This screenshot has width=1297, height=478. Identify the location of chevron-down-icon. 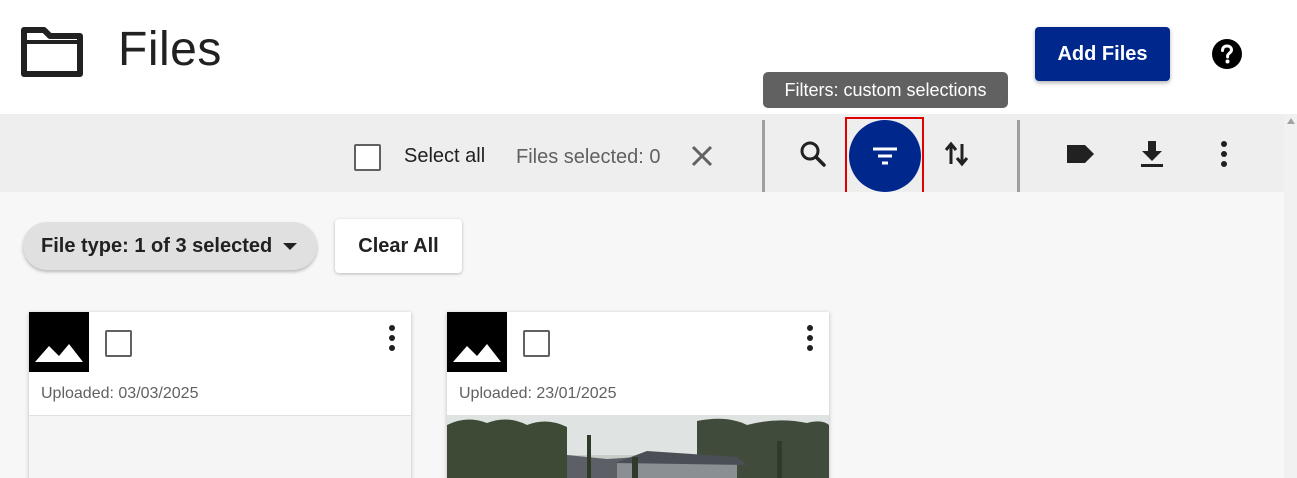
(290, 246).